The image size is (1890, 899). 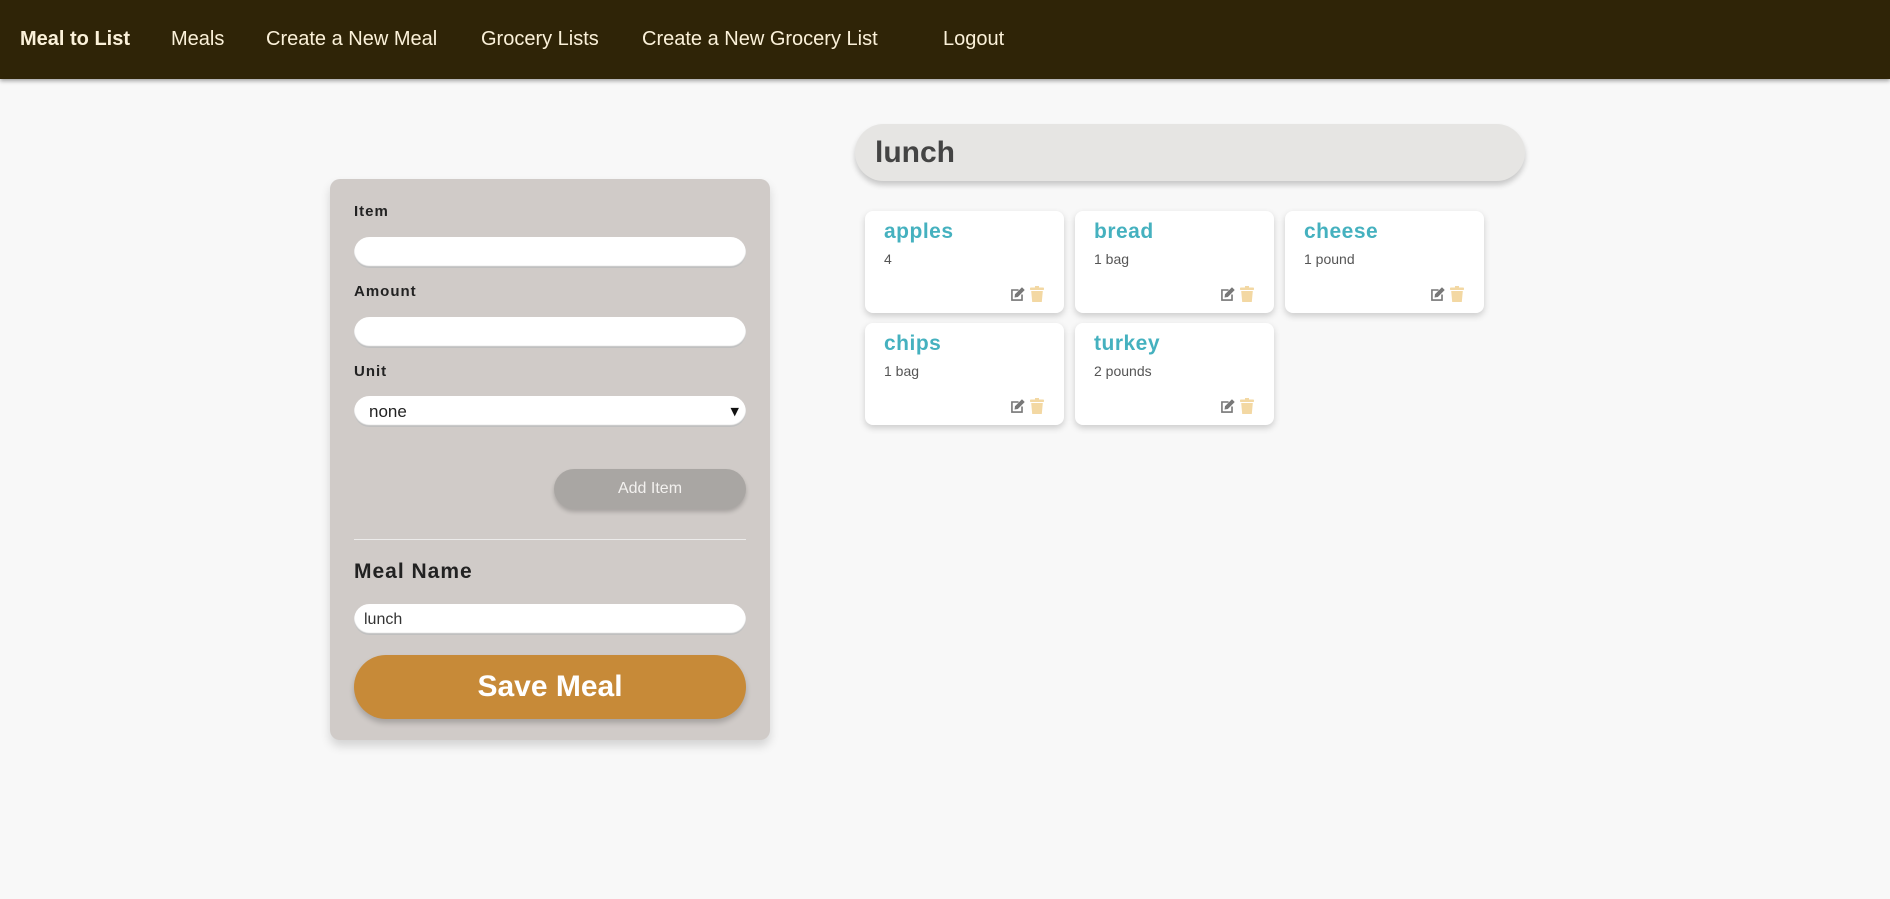 I want to click on item-amount: 2 pounds, so click(x=1123, y=371).